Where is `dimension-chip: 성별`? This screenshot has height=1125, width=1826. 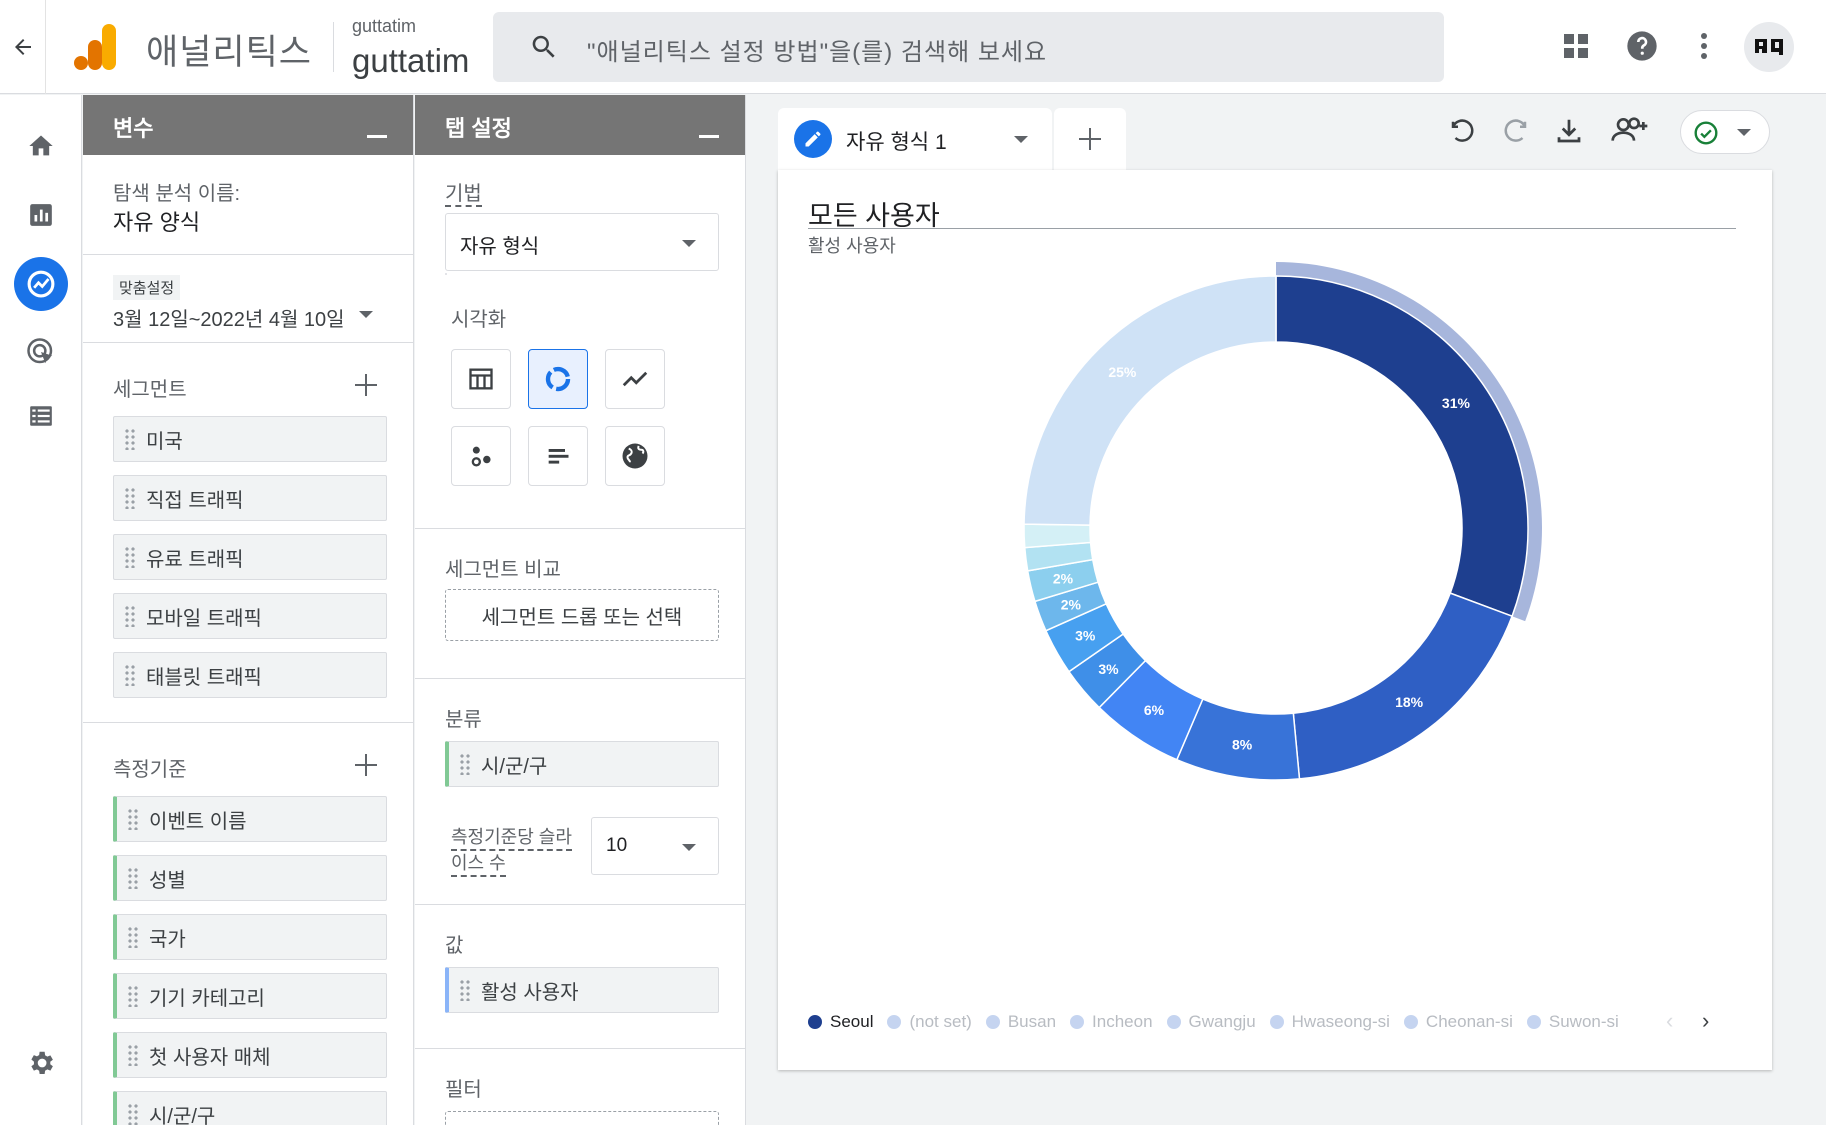 dimension-chip: 성별 is located at coordinates (250, 878).